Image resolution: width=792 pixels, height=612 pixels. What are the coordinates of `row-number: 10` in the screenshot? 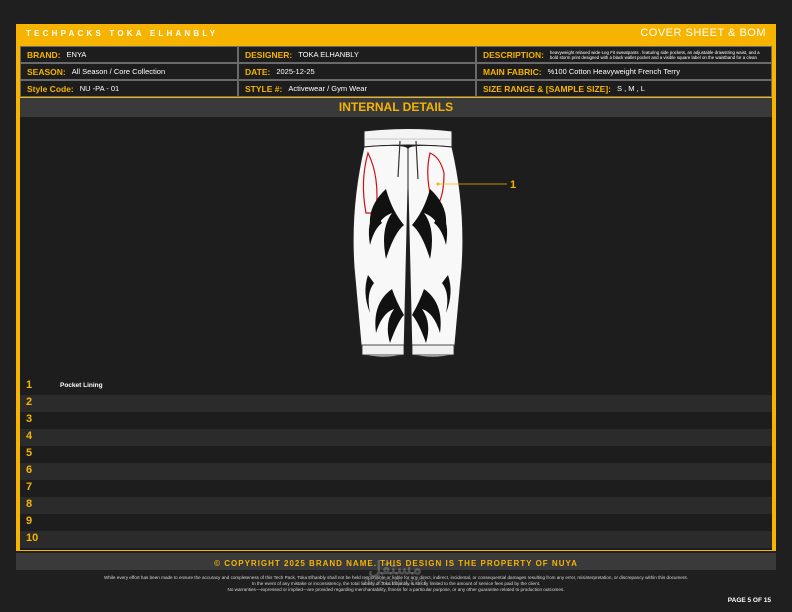 It's located at (32, 538).